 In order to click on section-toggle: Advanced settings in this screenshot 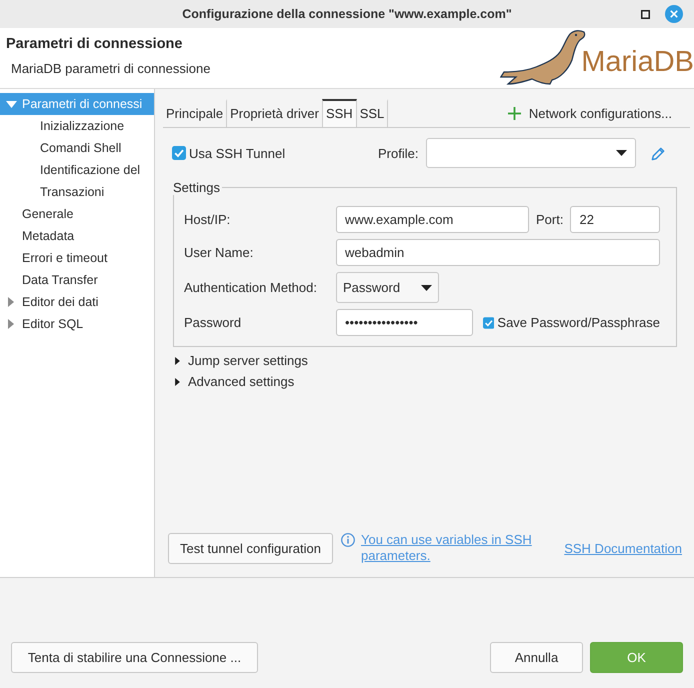, I will do `click(234, 381)`.